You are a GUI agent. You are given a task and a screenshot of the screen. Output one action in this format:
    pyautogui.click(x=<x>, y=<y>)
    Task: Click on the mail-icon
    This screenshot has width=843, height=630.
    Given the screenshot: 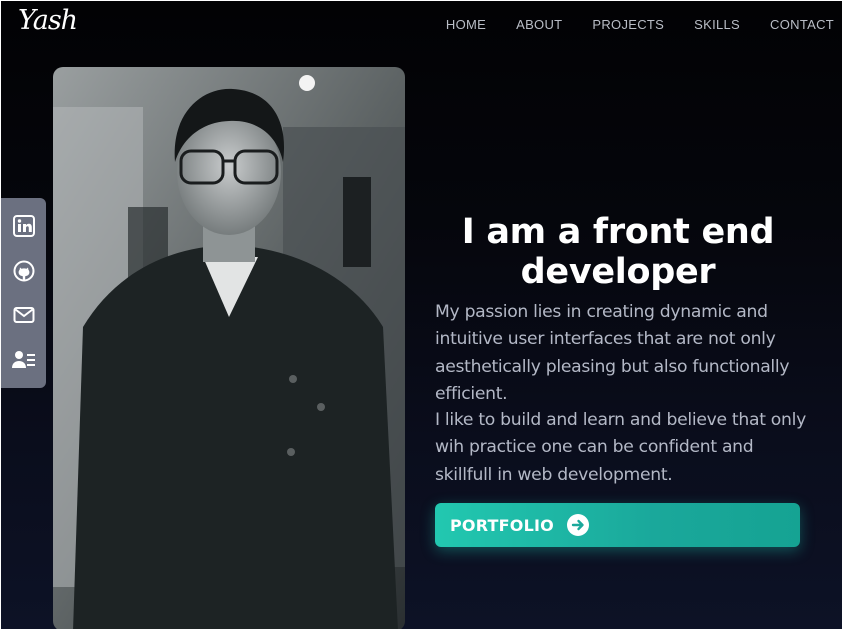 What is the action you would take?
    pyautogui.click(x=24, y=315)
    